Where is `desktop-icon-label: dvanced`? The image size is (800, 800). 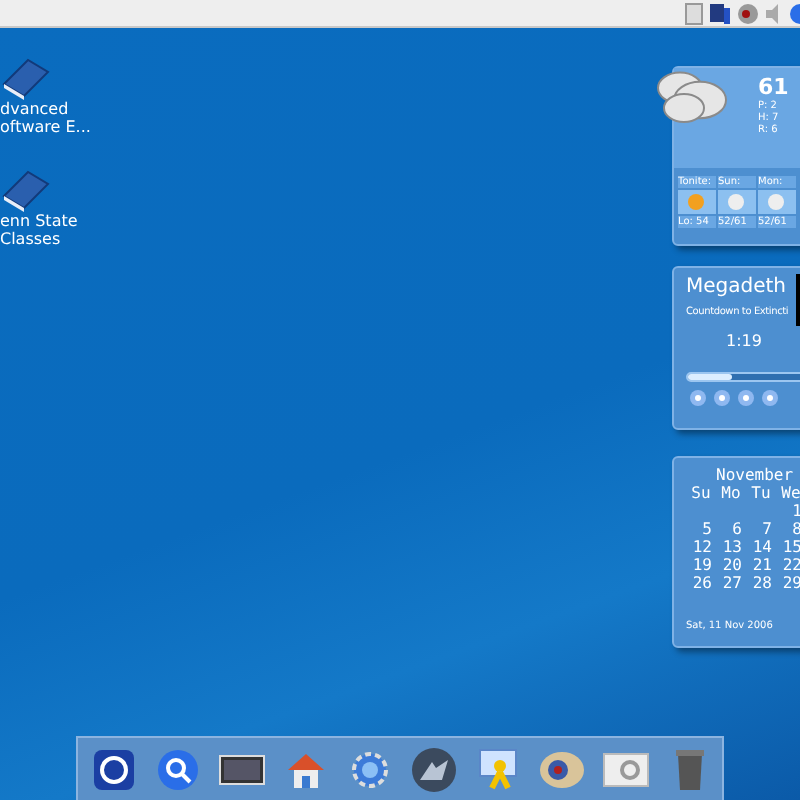
desktop-icon-label: dvanced is located at coordinates (34, 109).